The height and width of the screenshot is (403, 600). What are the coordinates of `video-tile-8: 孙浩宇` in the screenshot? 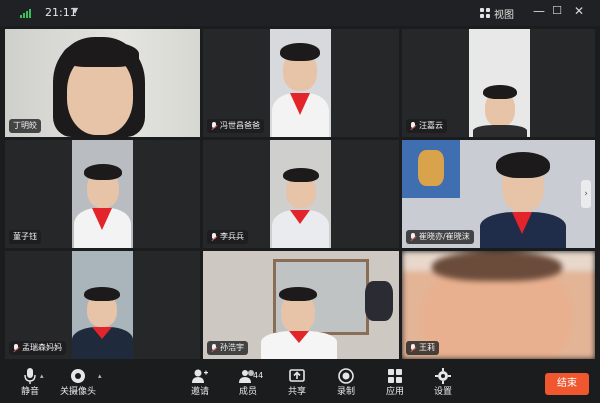 It's located at (301, 305).